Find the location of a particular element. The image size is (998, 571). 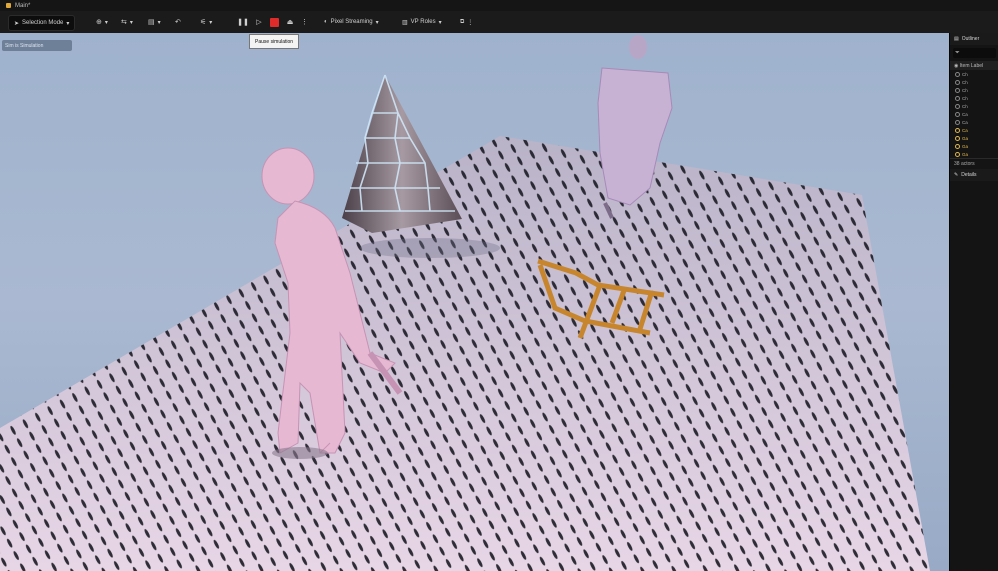

streaming-icon: ◐ is located at coordinates (326, 22).